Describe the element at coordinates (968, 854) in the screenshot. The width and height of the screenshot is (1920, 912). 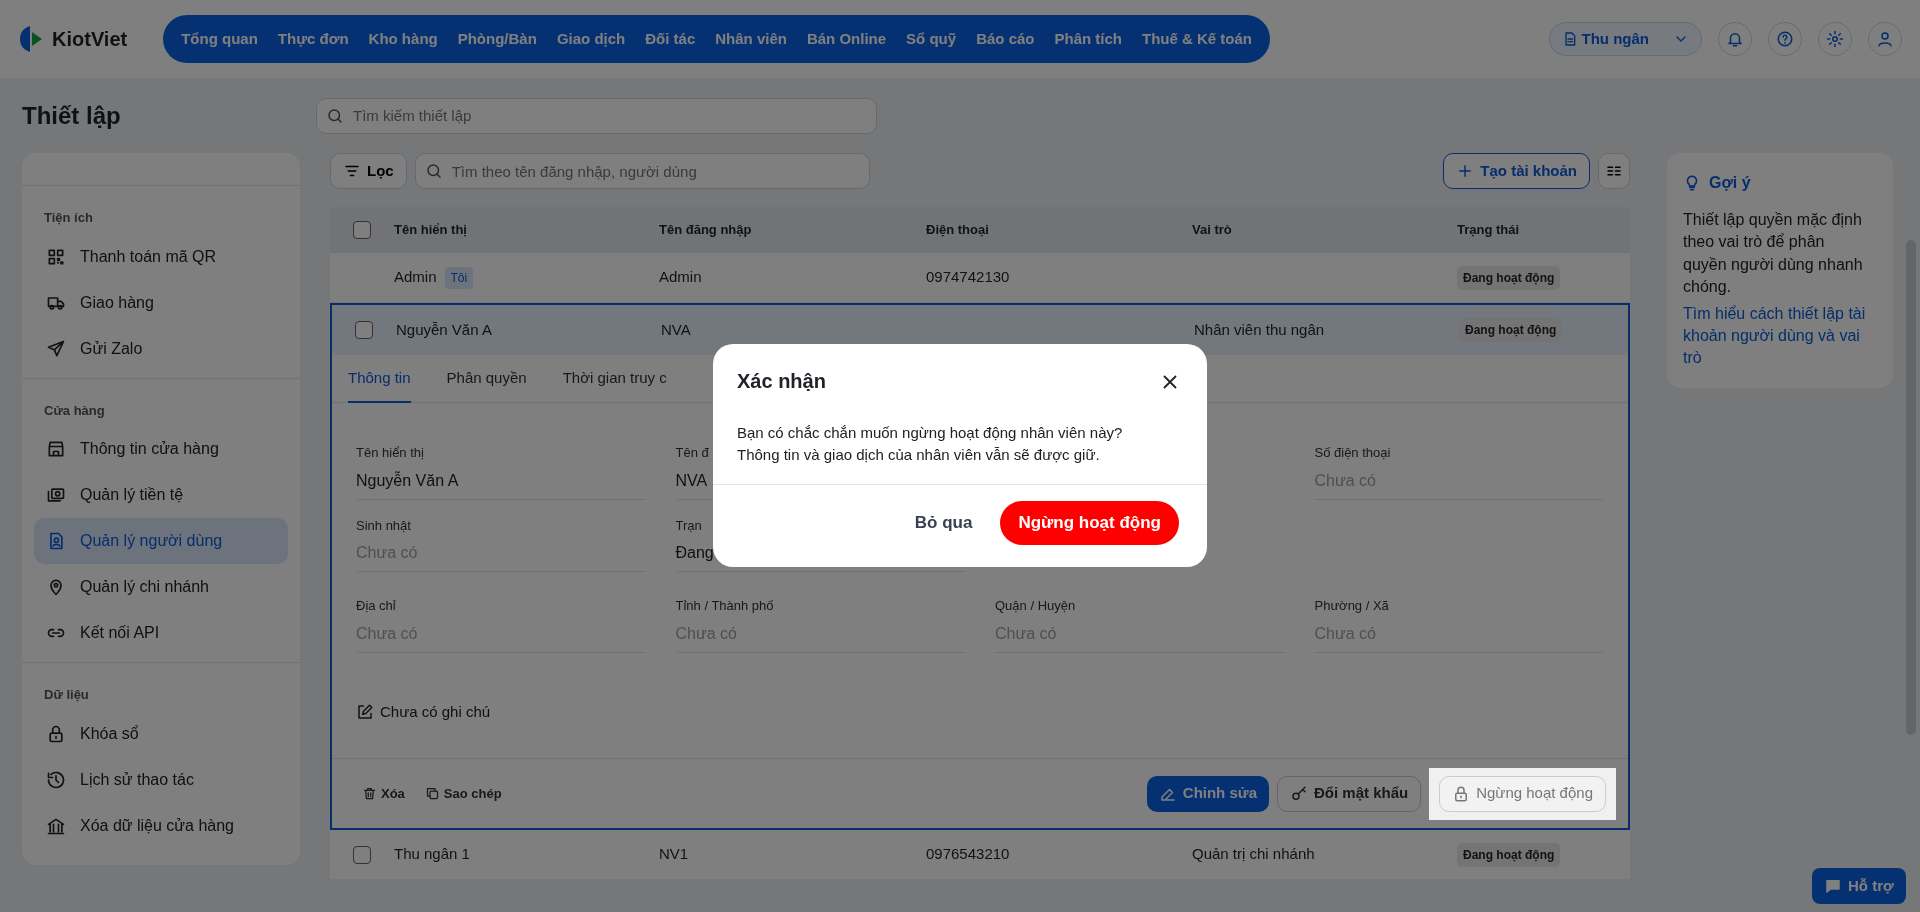
I see `table-cell: 0976543210` at that location.